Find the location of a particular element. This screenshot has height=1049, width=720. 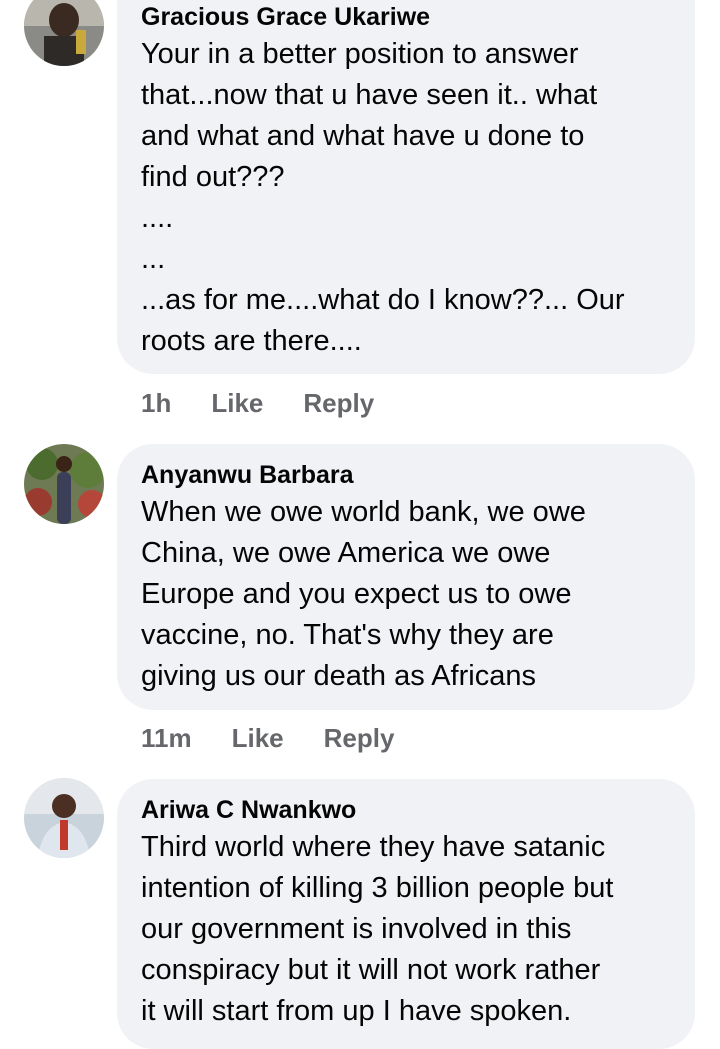

comment-actions: 1h Like Reply is located at coordinates (257, 403).